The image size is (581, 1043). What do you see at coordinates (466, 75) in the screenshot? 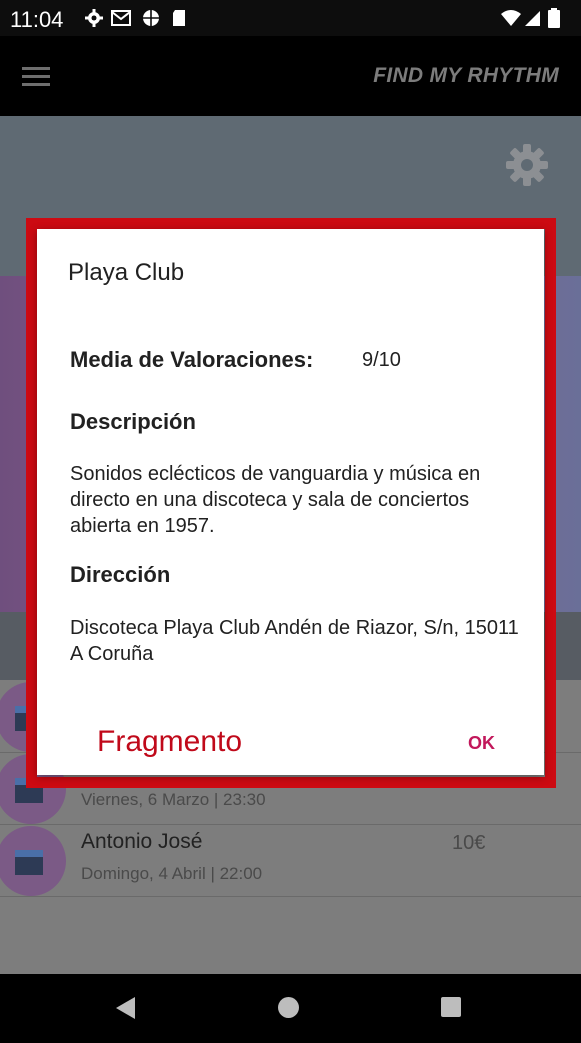
I see `app-title: FIND MY RHYTHM` at bounding box center [466, 75].